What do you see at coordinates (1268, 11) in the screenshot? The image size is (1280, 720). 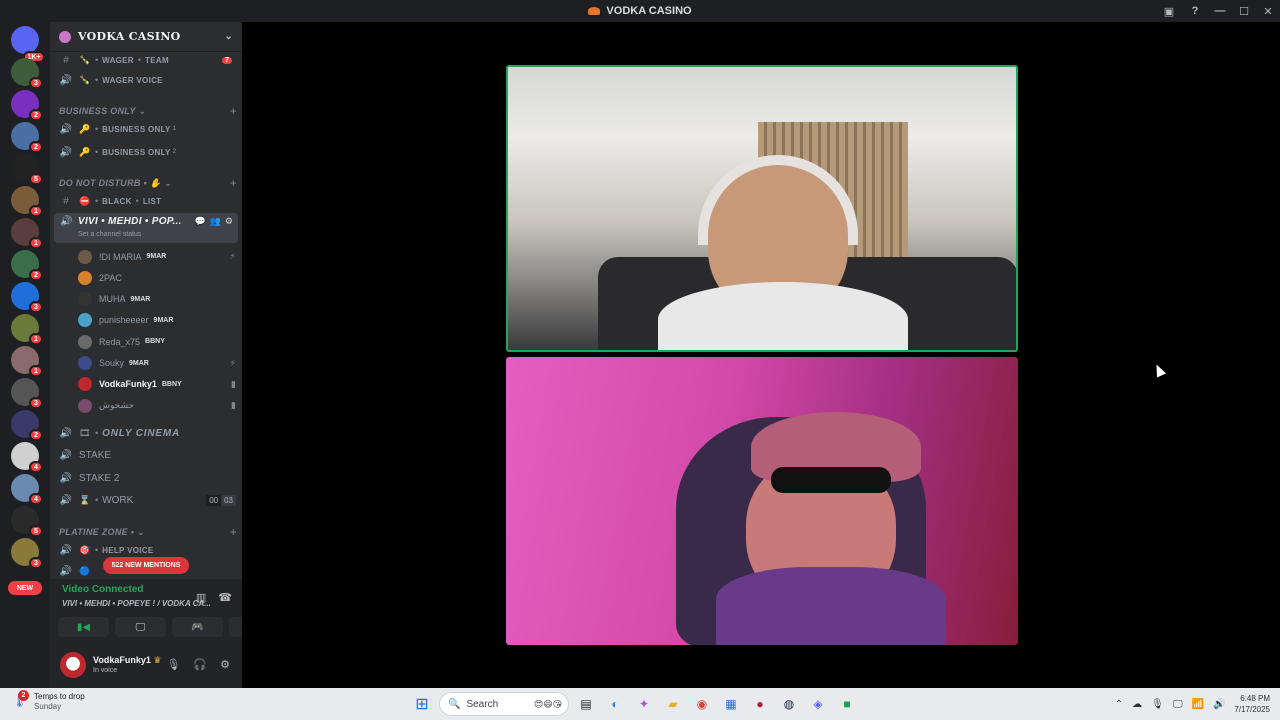 I see `close-button: ✕` at bounding box center [1268, 11].